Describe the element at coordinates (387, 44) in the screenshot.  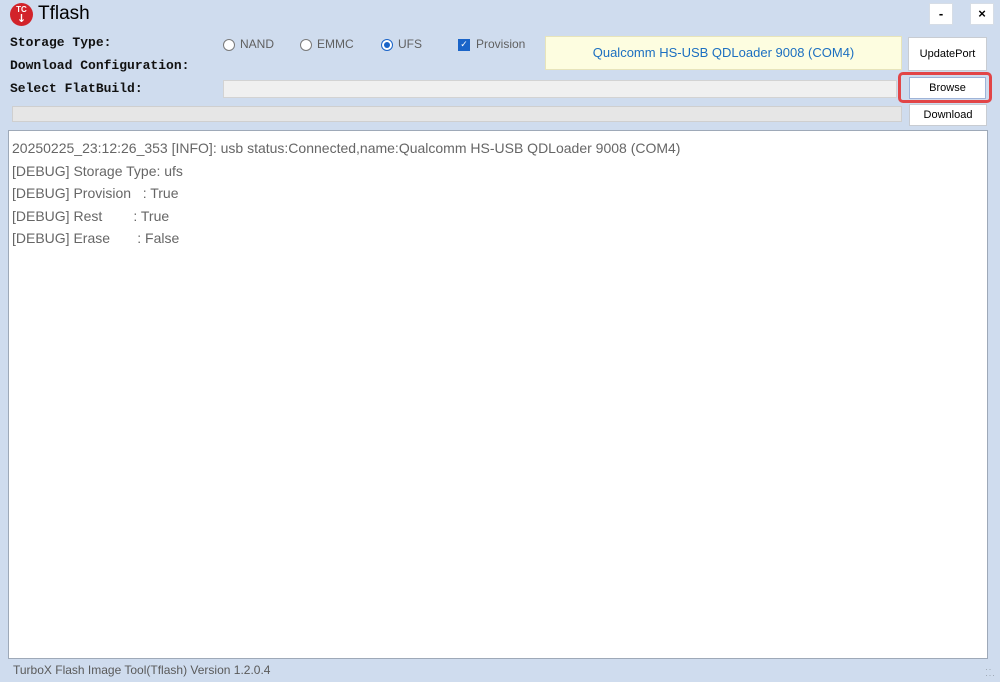
I see `radio-checked-icon` at that location.